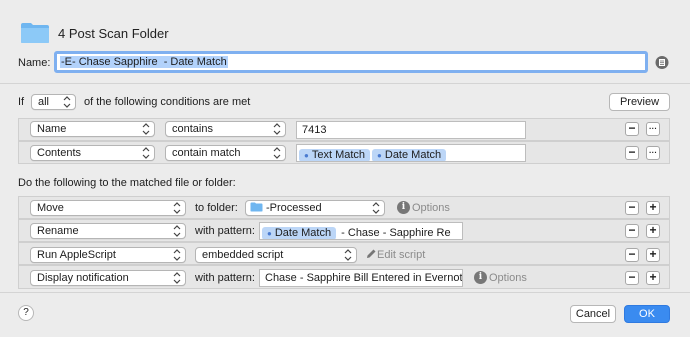 The width and height of the screenshot is (690, 337). What do you see at coordinates (83, 278) in the screenshot?
I see `action-value: Display notification` at bounding box center [83, 278].